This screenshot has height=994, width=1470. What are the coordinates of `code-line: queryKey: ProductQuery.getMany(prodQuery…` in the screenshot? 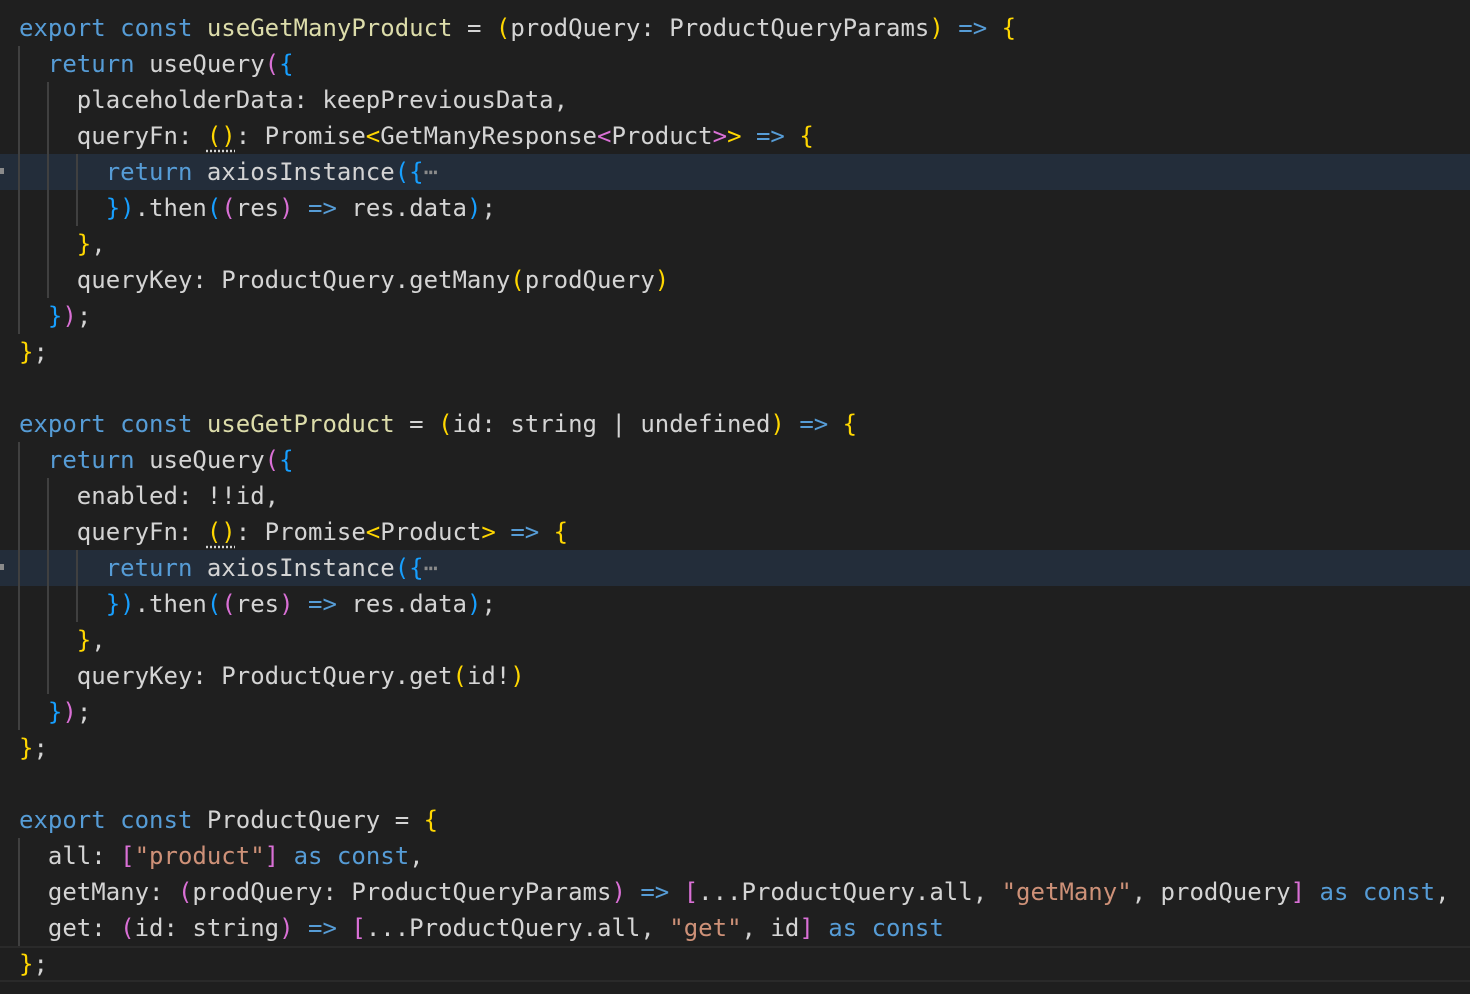 It's located at (735, 280).